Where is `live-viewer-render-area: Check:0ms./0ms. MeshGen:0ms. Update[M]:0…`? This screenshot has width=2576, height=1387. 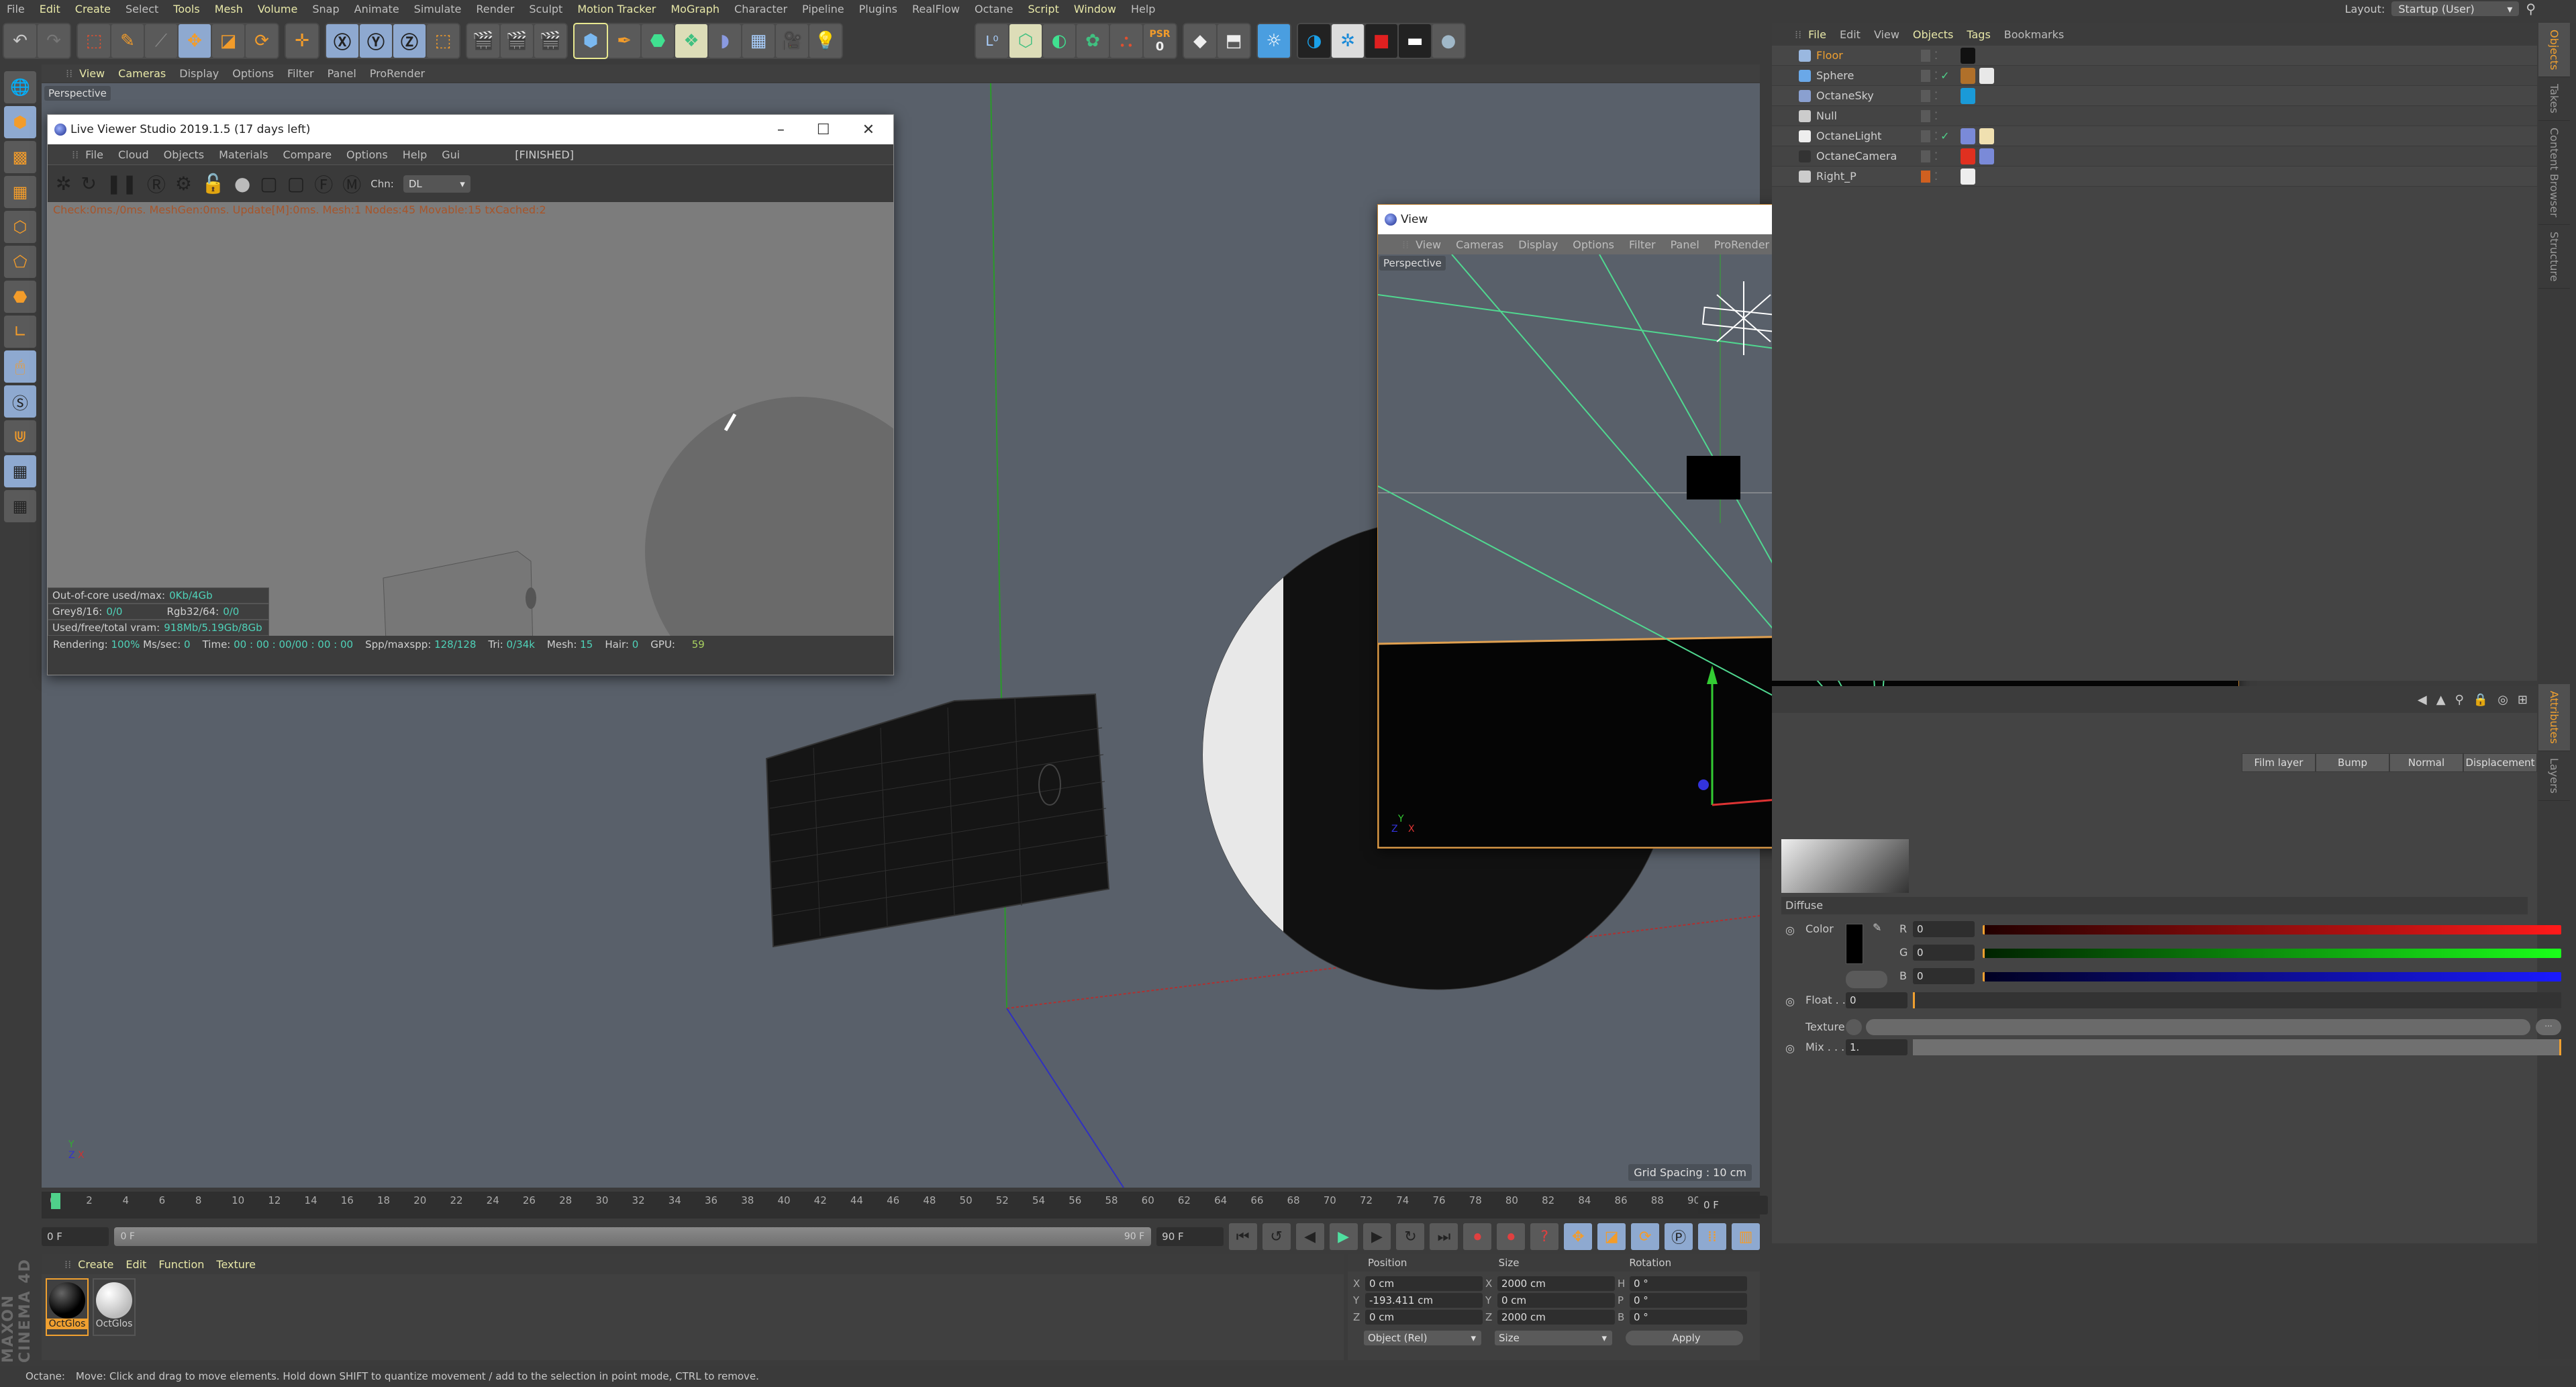
live-viewer-render-area: Check:0ms./0ms. MeshGen:0ms. Update[M]:0… is located at coordinates (470, 419).